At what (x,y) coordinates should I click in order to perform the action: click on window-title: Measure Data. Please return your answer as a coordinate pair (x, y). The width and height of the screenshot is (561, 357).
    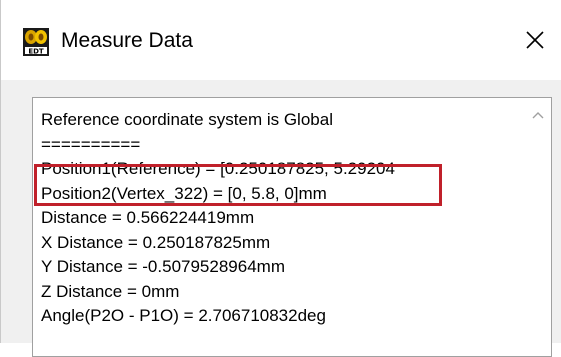
    Looking at the image, I should click on (127, 40).